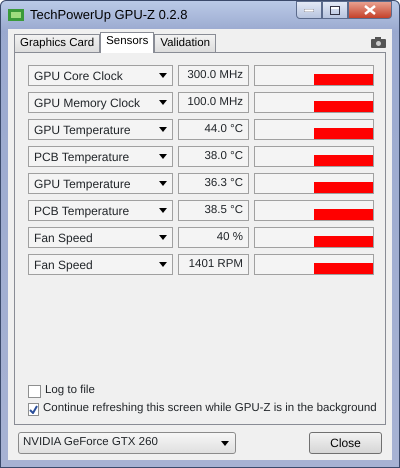  I want to click on checkbox-label: Continue refreshing this screen while GPU-Z is in the background, so click(210, 408).